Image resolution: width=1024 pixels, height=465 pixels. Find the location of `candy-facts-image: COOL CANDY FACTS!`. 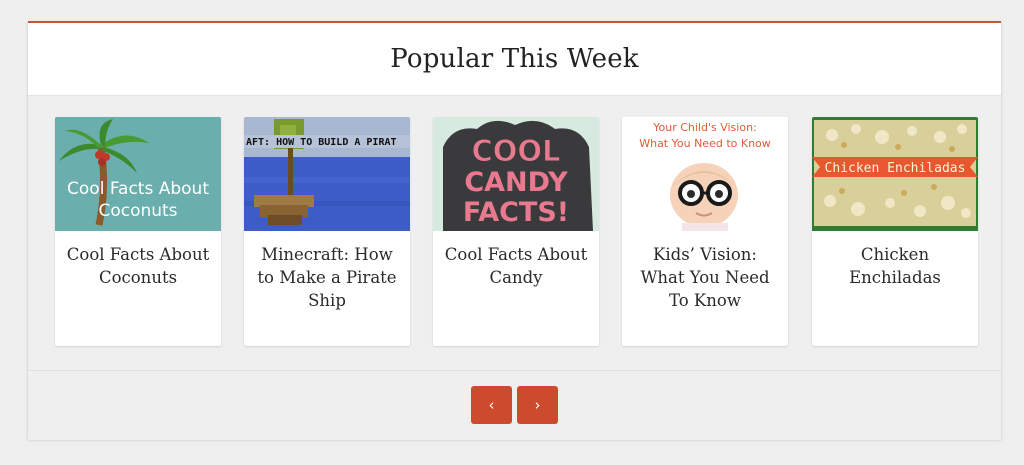

candy-facts-image: COOL CANDY FACTS! is located at coordinates (516, 174).